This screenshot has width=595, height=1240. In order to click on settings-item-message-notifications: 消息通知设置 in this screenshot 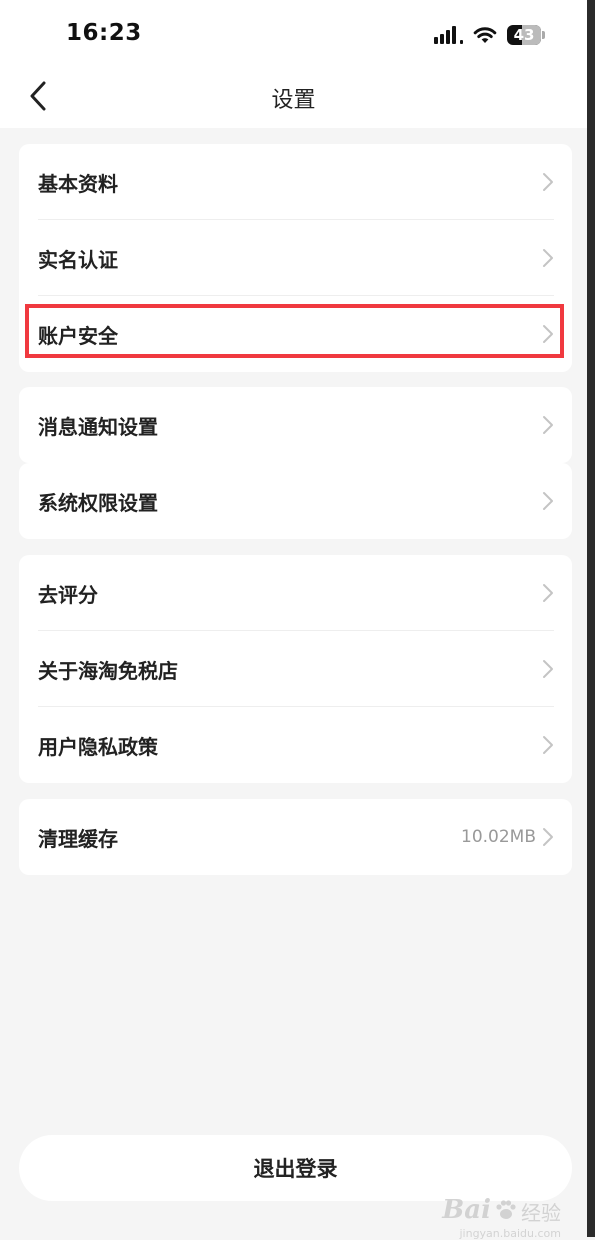, I will do `click(295, 425)`.